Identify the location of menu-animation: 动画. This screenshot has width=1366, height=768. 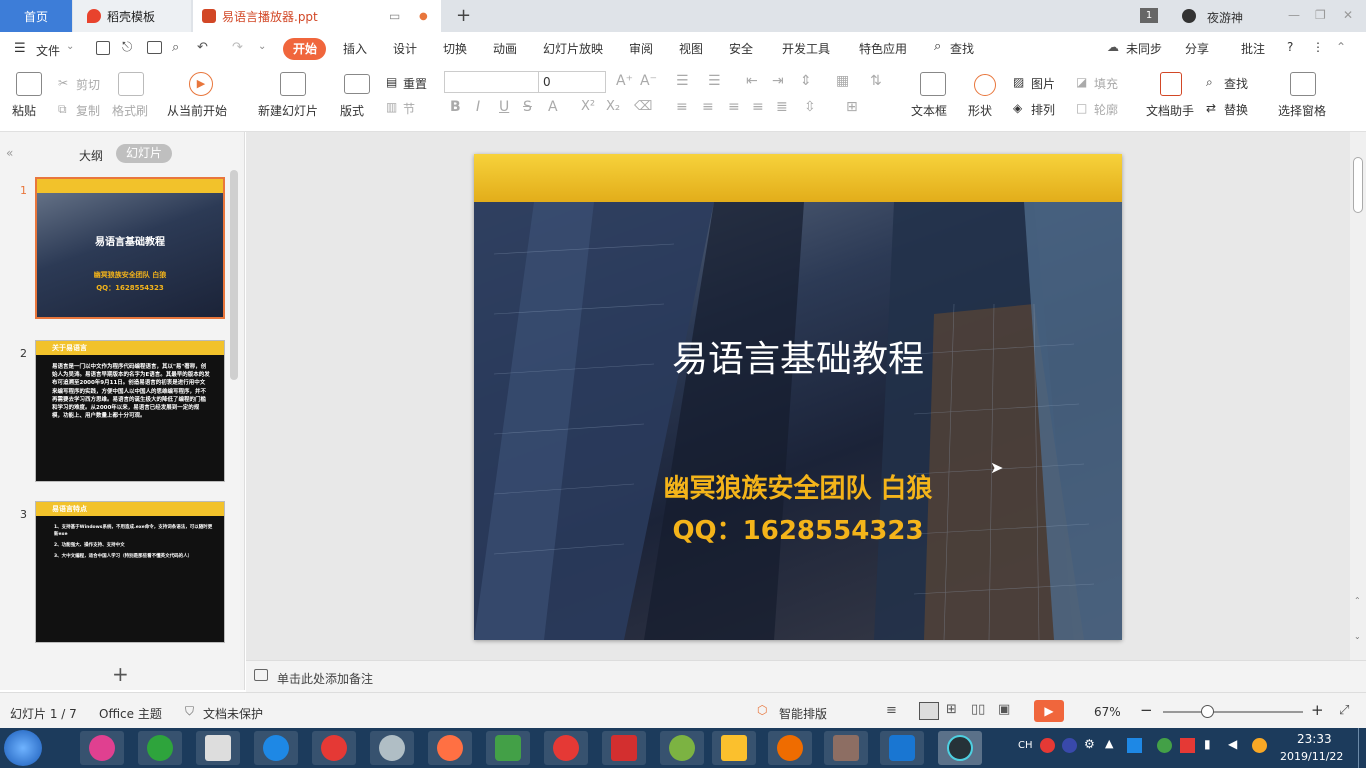
(505, 48).